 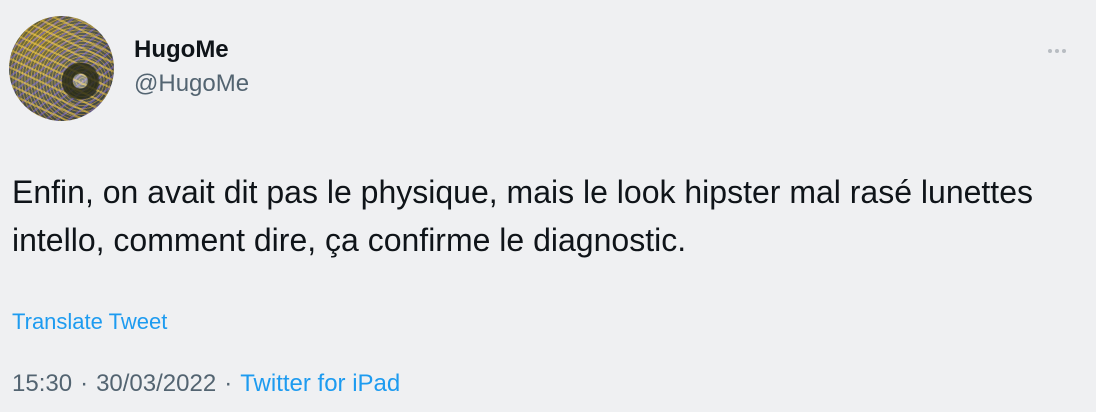 I want to click on author-display-name: HugoMe, so click(x=191, y=50).